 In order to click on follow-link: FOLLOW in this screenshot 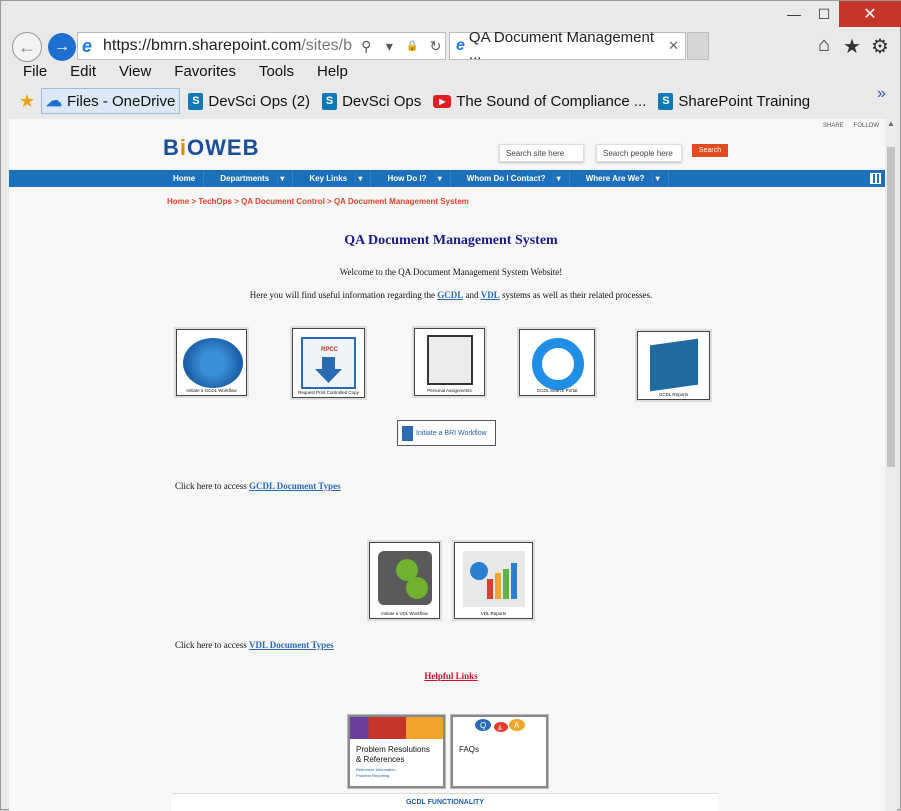, I will do `click(866, 126)`.